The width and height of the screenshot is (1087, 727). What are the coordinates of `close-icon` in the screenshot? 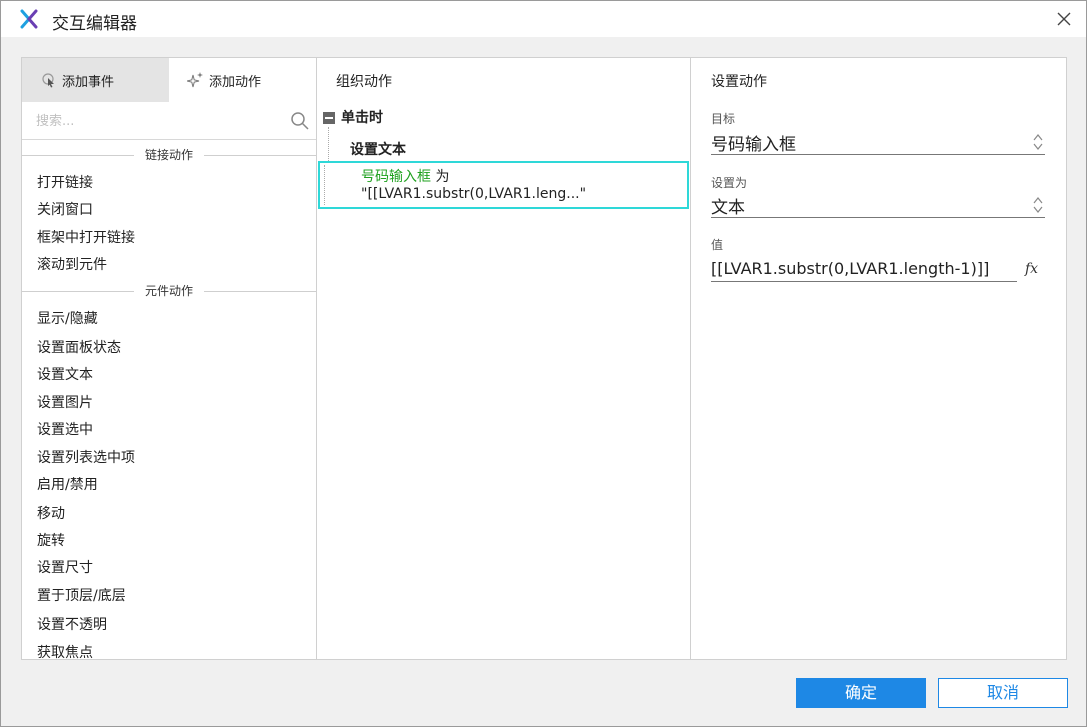 It's located at (1064, 19).